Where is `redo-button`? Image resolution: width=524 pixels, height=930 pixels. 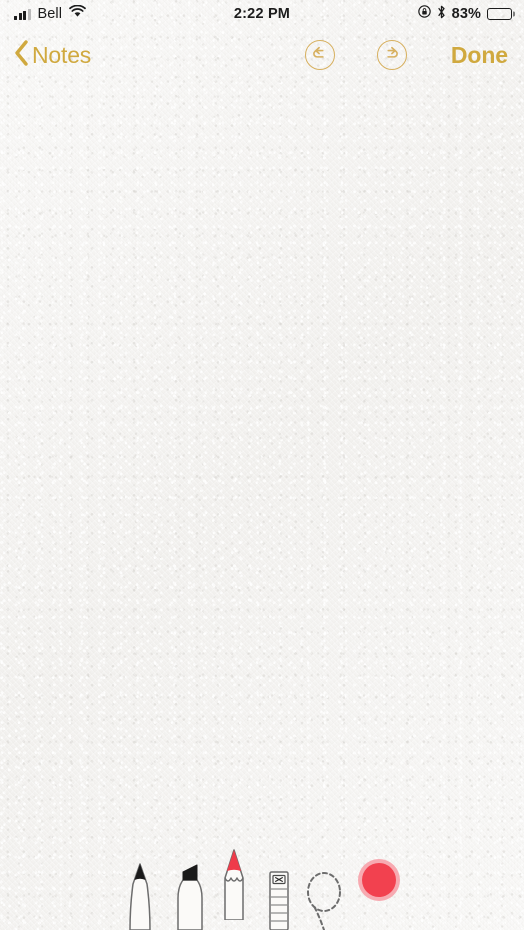
redo-button is located at coordinates (391, 55).